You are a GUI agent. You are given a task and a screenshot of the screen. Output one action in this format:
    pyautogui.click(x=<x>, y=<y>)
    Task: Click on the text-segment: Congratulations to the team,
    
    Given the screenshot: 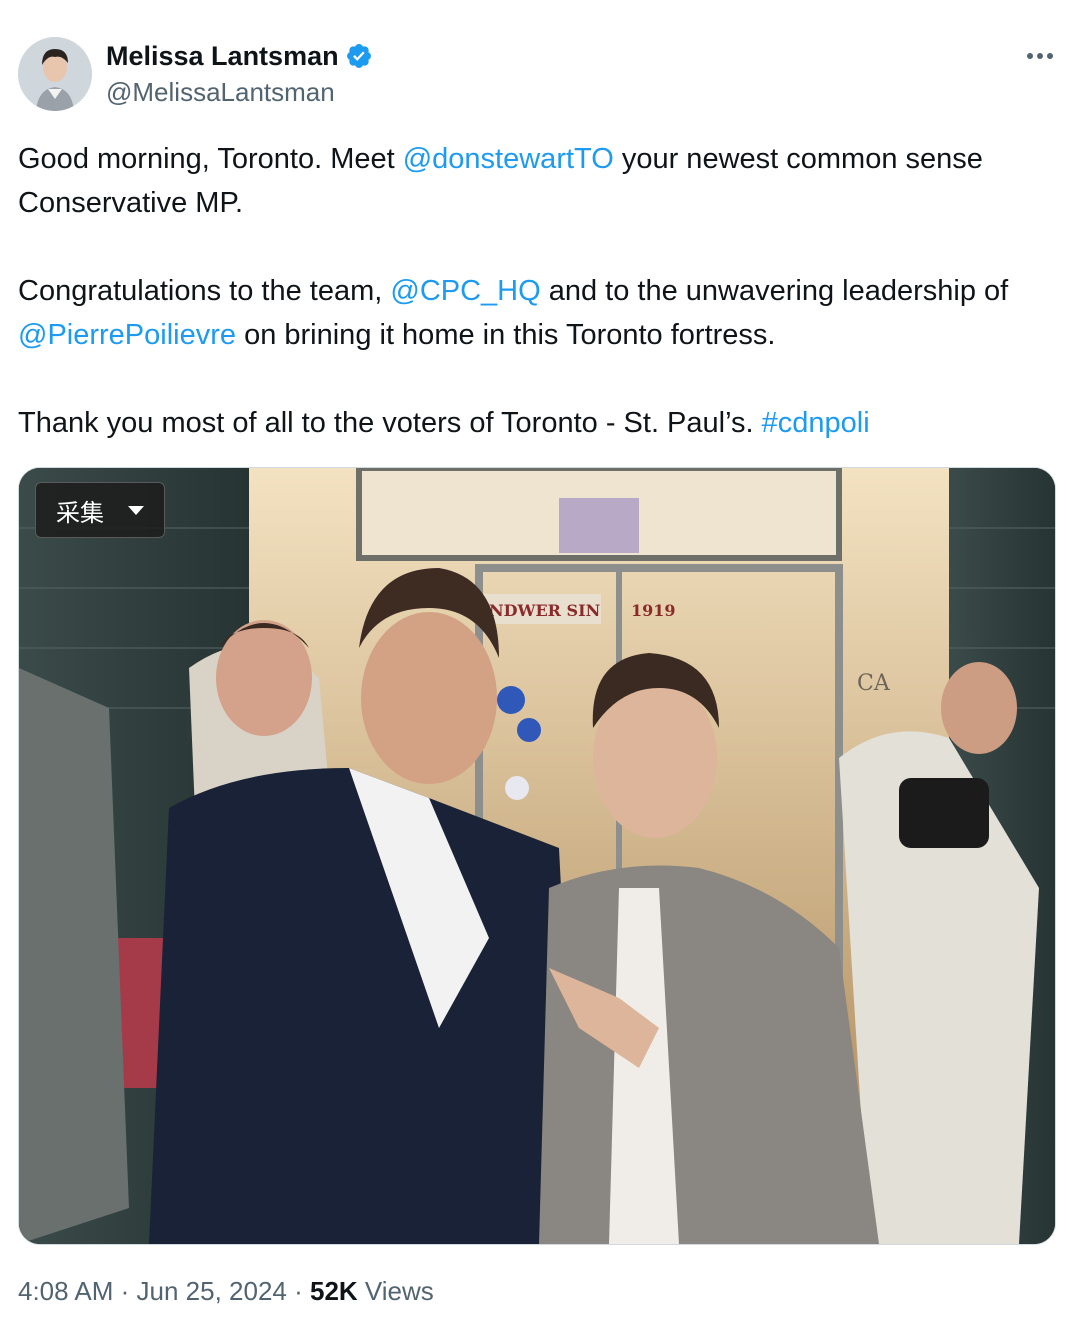 What is the action you would take?
    pyautogui.click(x=204, y=291)
    